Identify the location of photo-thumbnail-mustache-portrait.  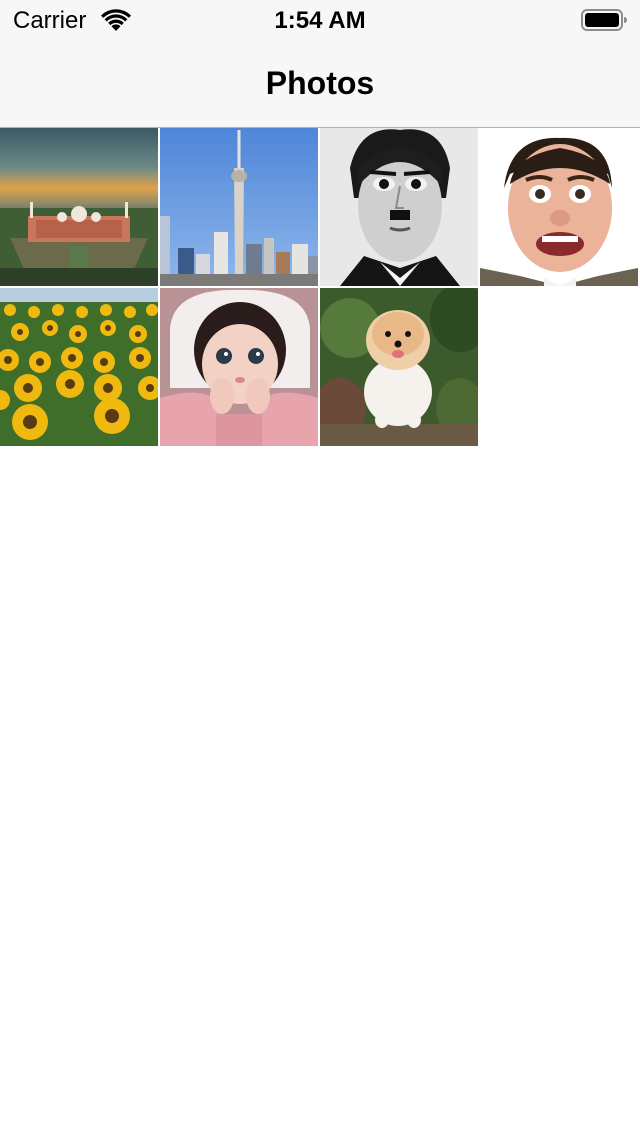
(399, 207).